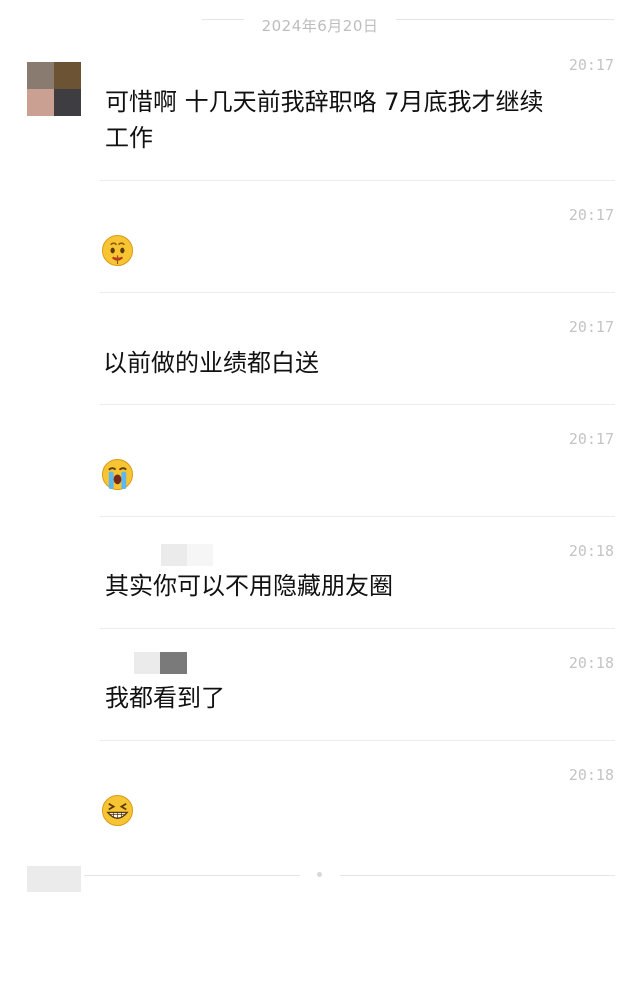  I want to click on message-text: 以前做的业绩都白送, so click(211, 363).